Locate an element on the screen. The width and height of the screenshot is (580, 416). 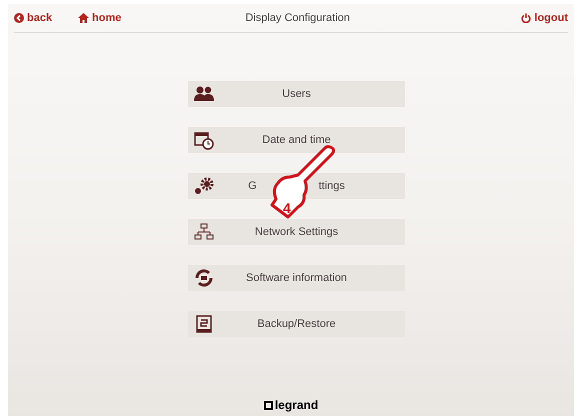
menu-label: G is located at coordinates (252, 186).